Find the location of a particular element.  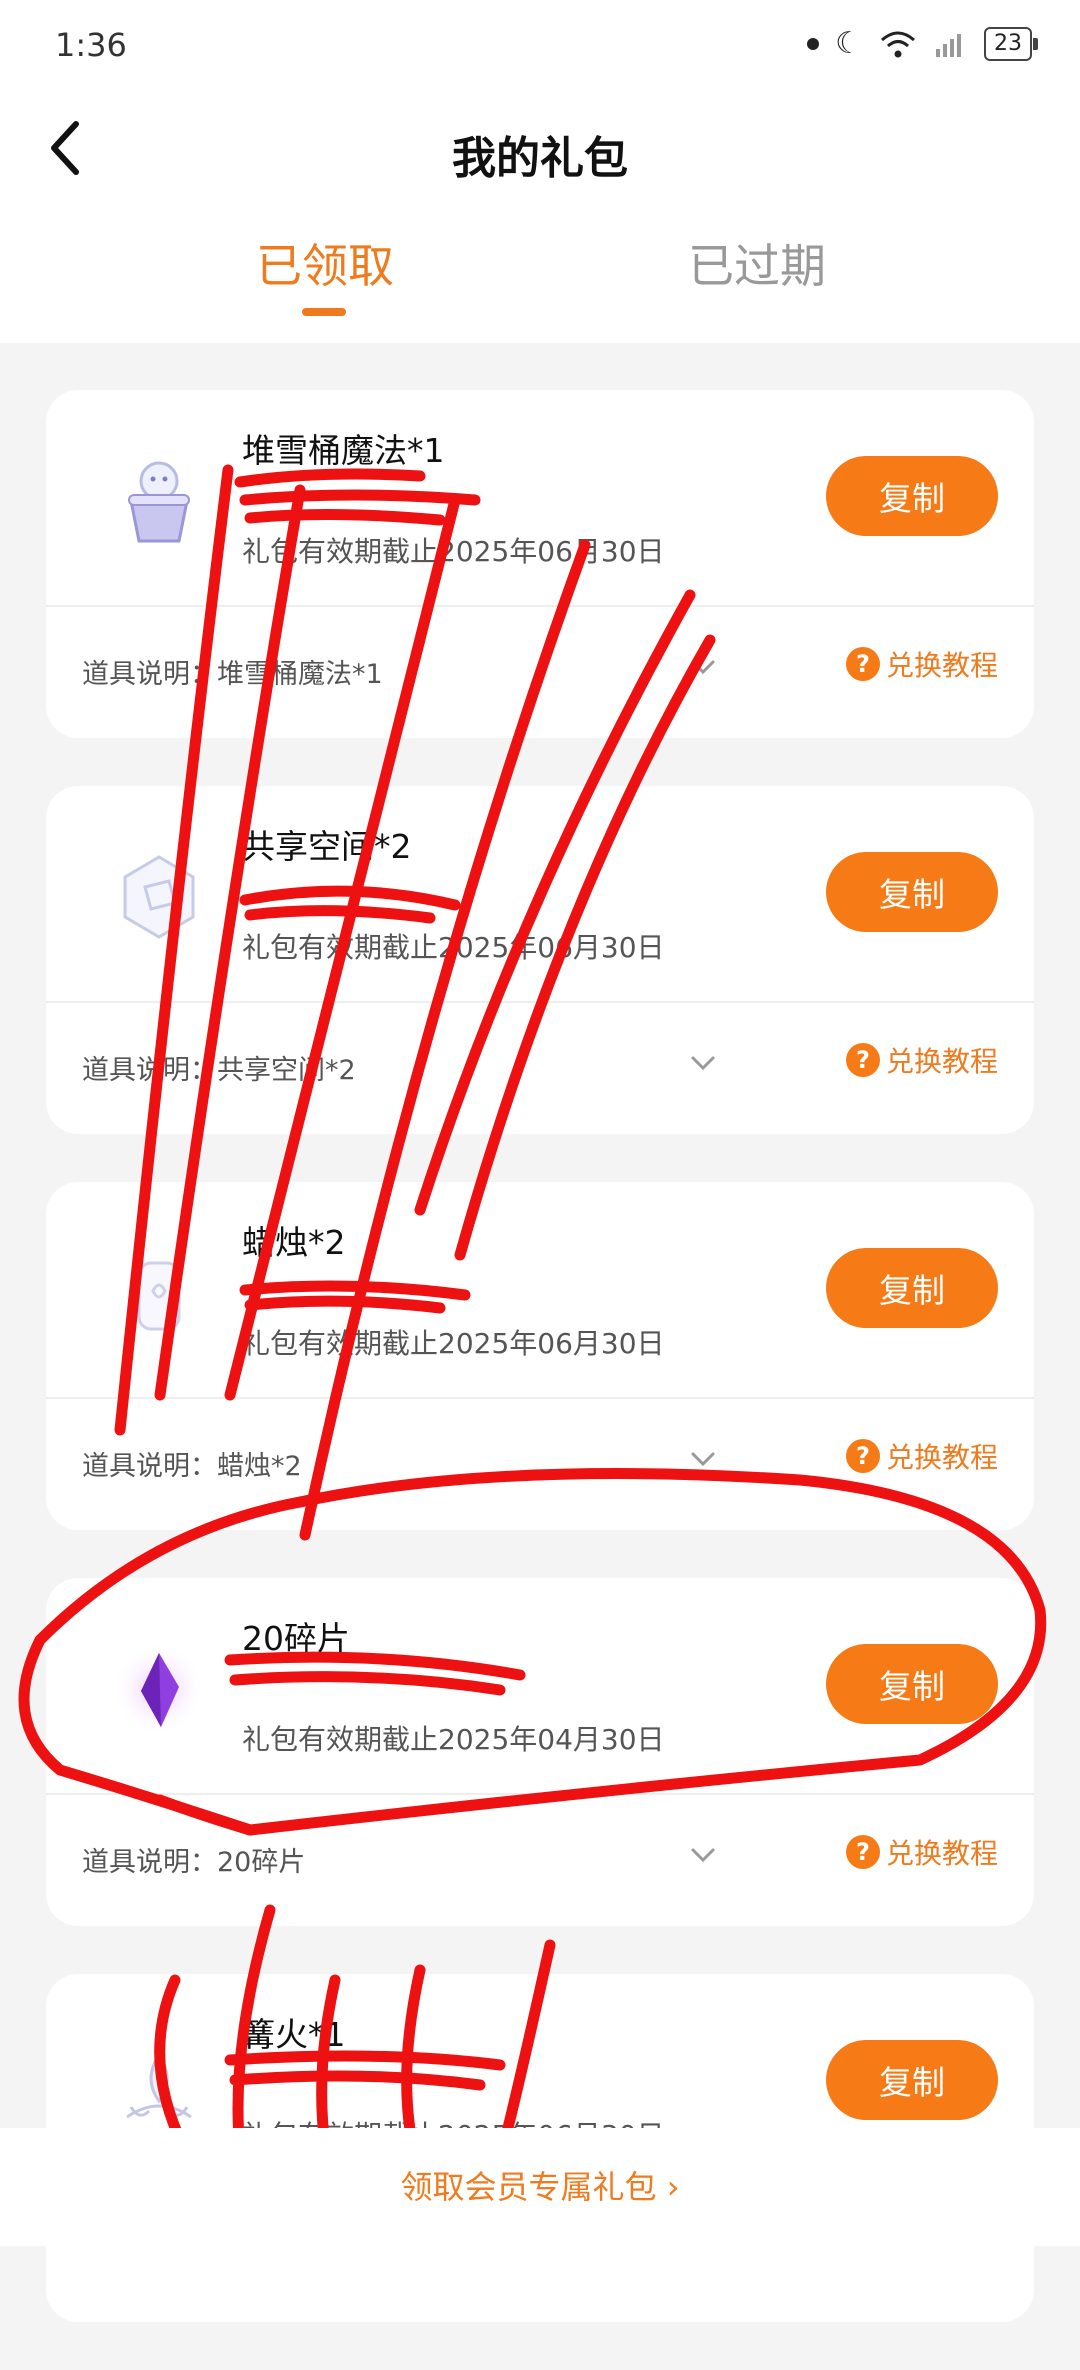

snow-bucket-icon is located at coordinates (159, 501).